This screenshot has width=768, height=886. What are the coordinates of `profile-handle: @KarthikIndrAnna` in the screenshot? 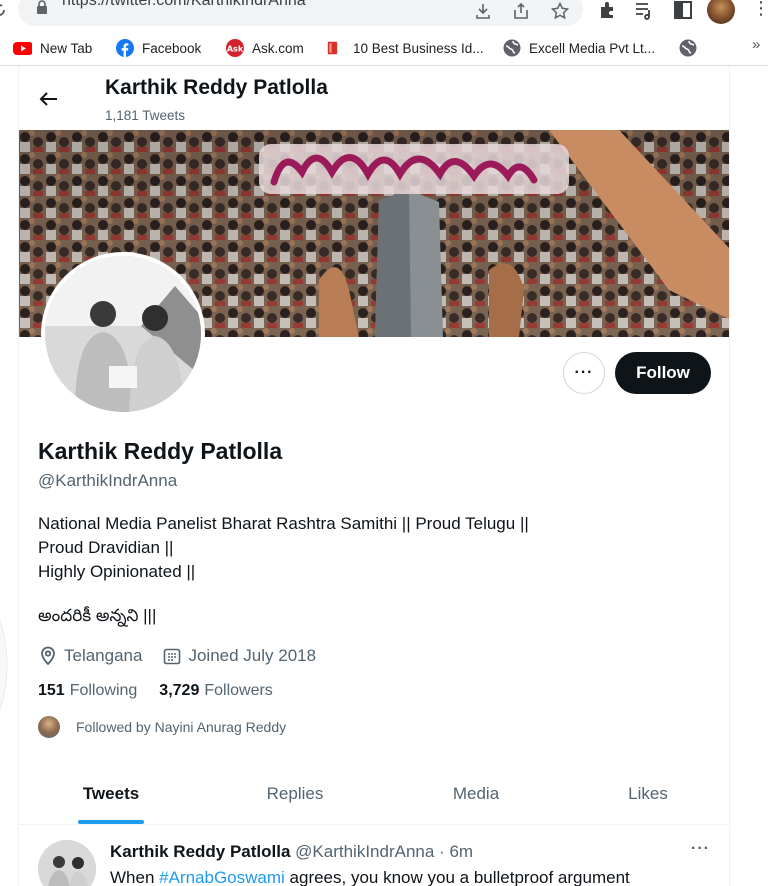 It's located at (108, 480).